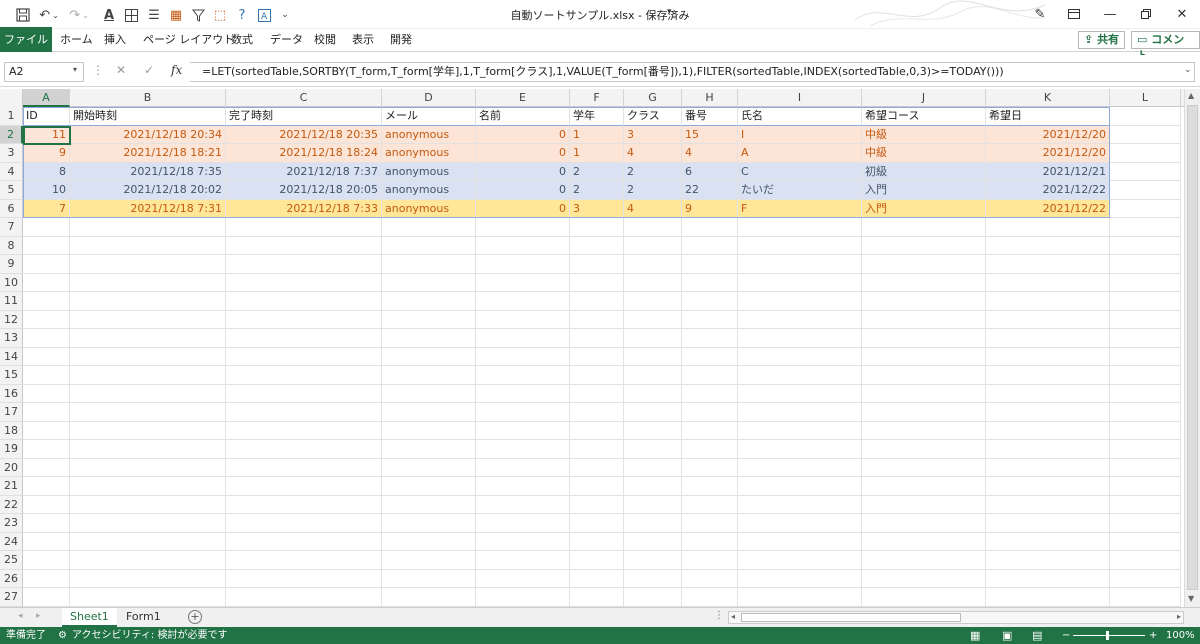 The width and height of the screenshot is (1200, 644). Describe the element at coordinates (46, 171) in the screenshot. I see `table-cell: 8` at that location.